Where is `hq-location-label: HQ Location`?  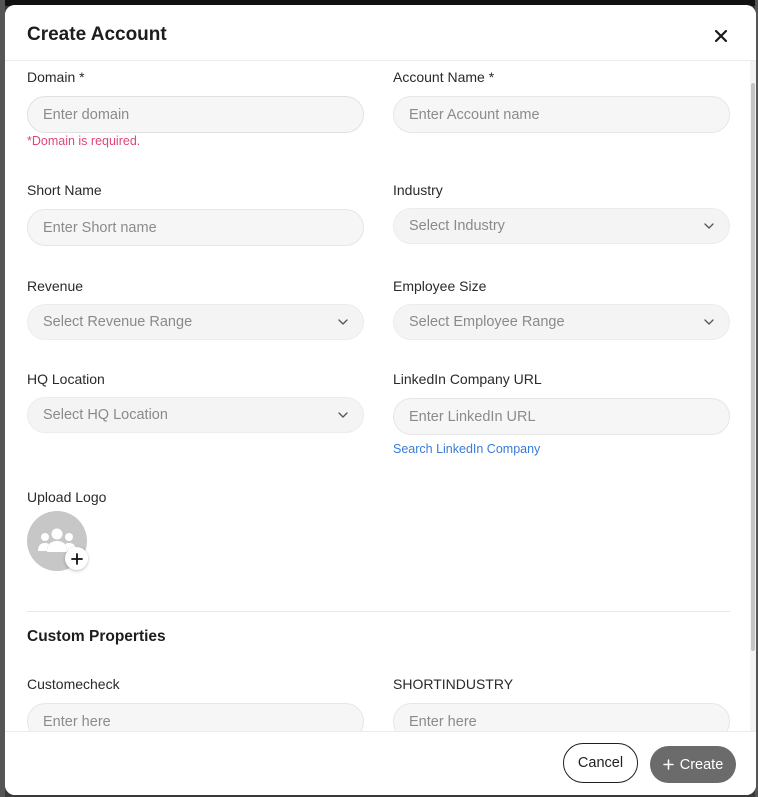
hq-location-label: HQ Location is located at coordinates (66, 379).